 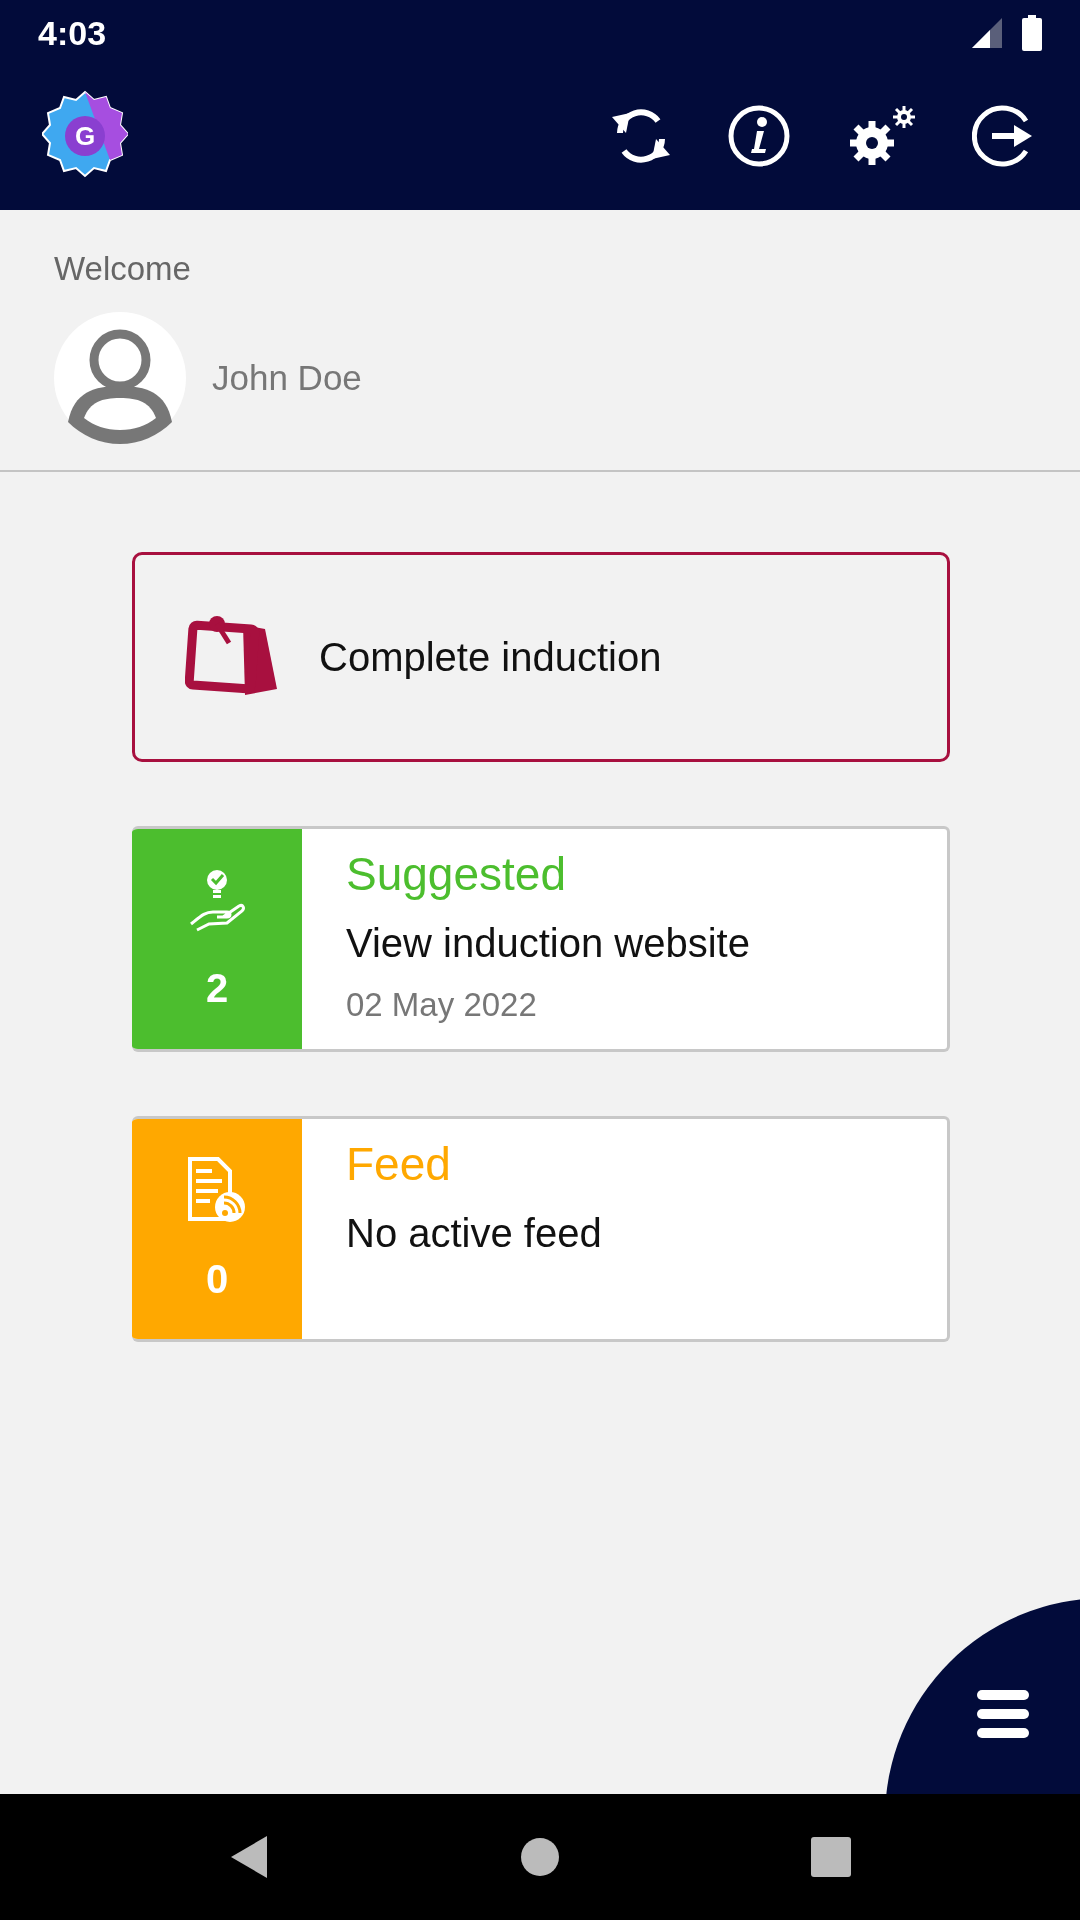 I want to click on battery-icon, so click(x=1032, y=33).